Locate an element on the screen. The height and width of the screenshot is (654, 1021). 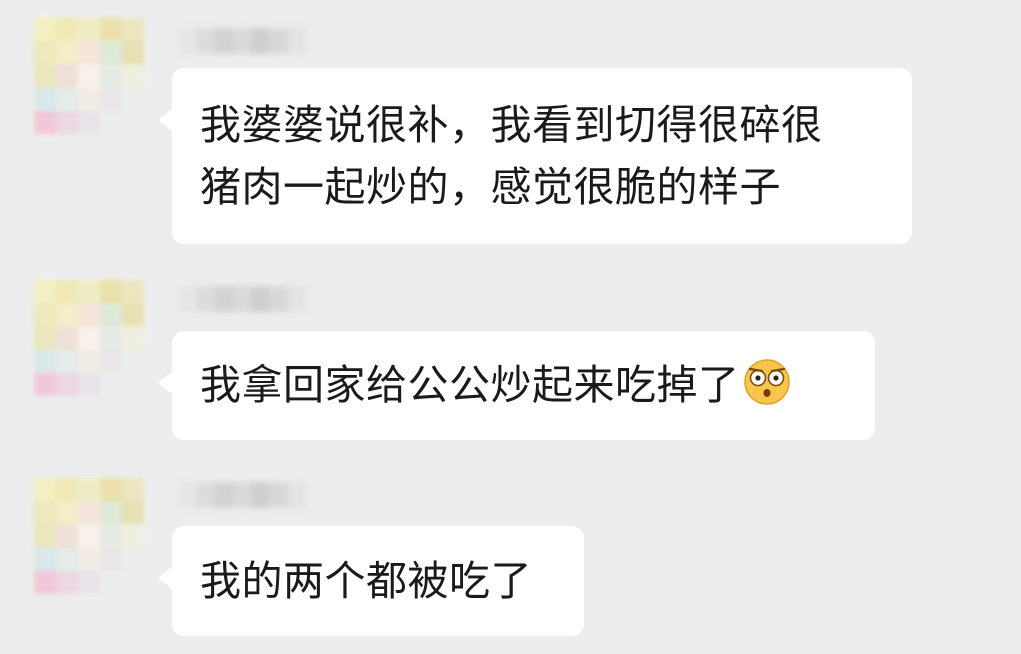
message-text-line: 猪肉一起炒的，感觉很脆的样子 is located at coordinates (490, 187).